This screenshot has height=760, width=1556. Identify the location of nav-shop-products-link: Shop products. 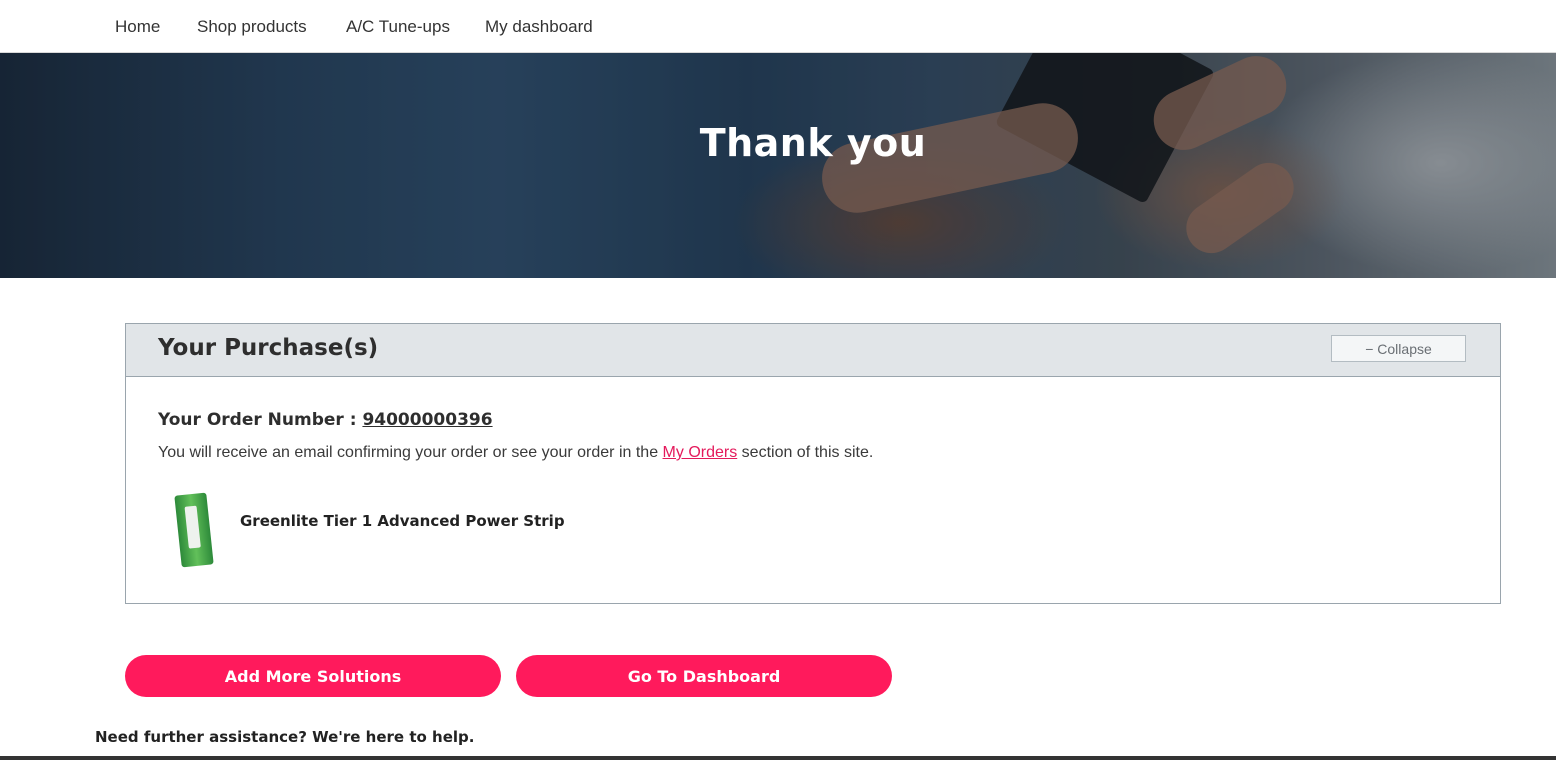
(252, 27).